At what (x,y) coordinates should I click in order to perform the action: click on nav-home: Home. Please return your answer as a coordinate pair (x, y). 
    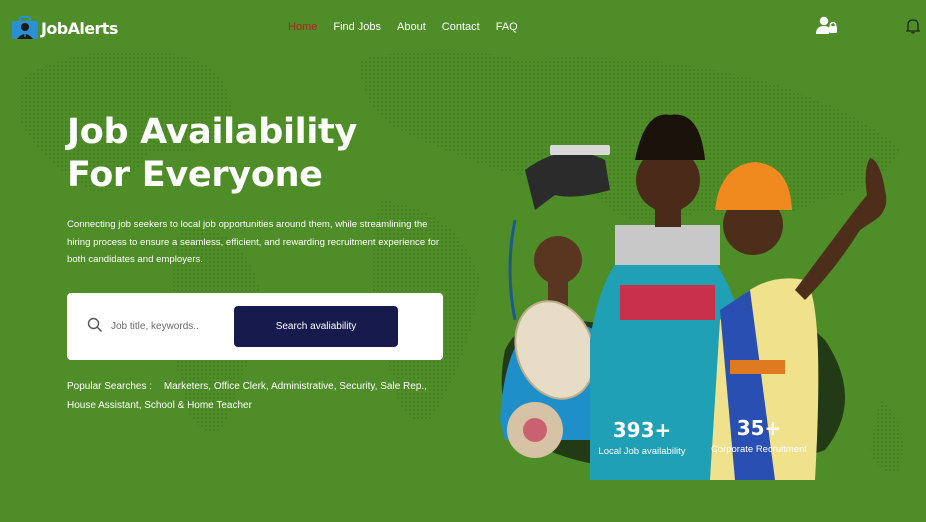
    Looking at the image, I should click on (302, 27).